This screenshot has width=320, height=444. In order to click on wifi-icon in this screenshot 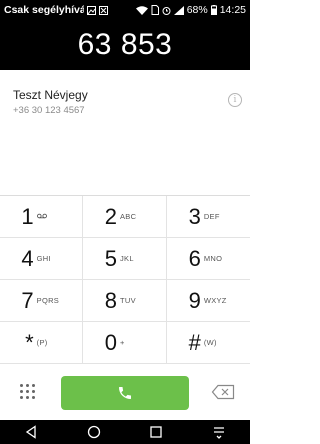, I will do `click(141, 10)`.